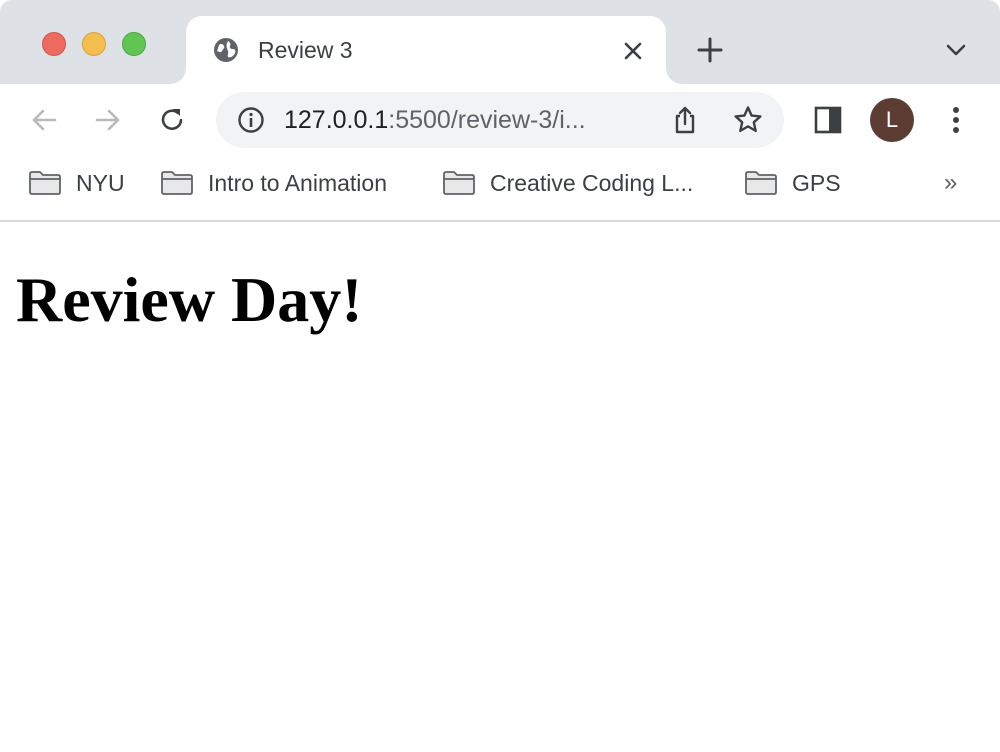 This screenshot has height=752, width=1000. What do you see at coordinates (710, 50) in the screenshot?
I see `plus-icon` at bounding box center [710, 50].